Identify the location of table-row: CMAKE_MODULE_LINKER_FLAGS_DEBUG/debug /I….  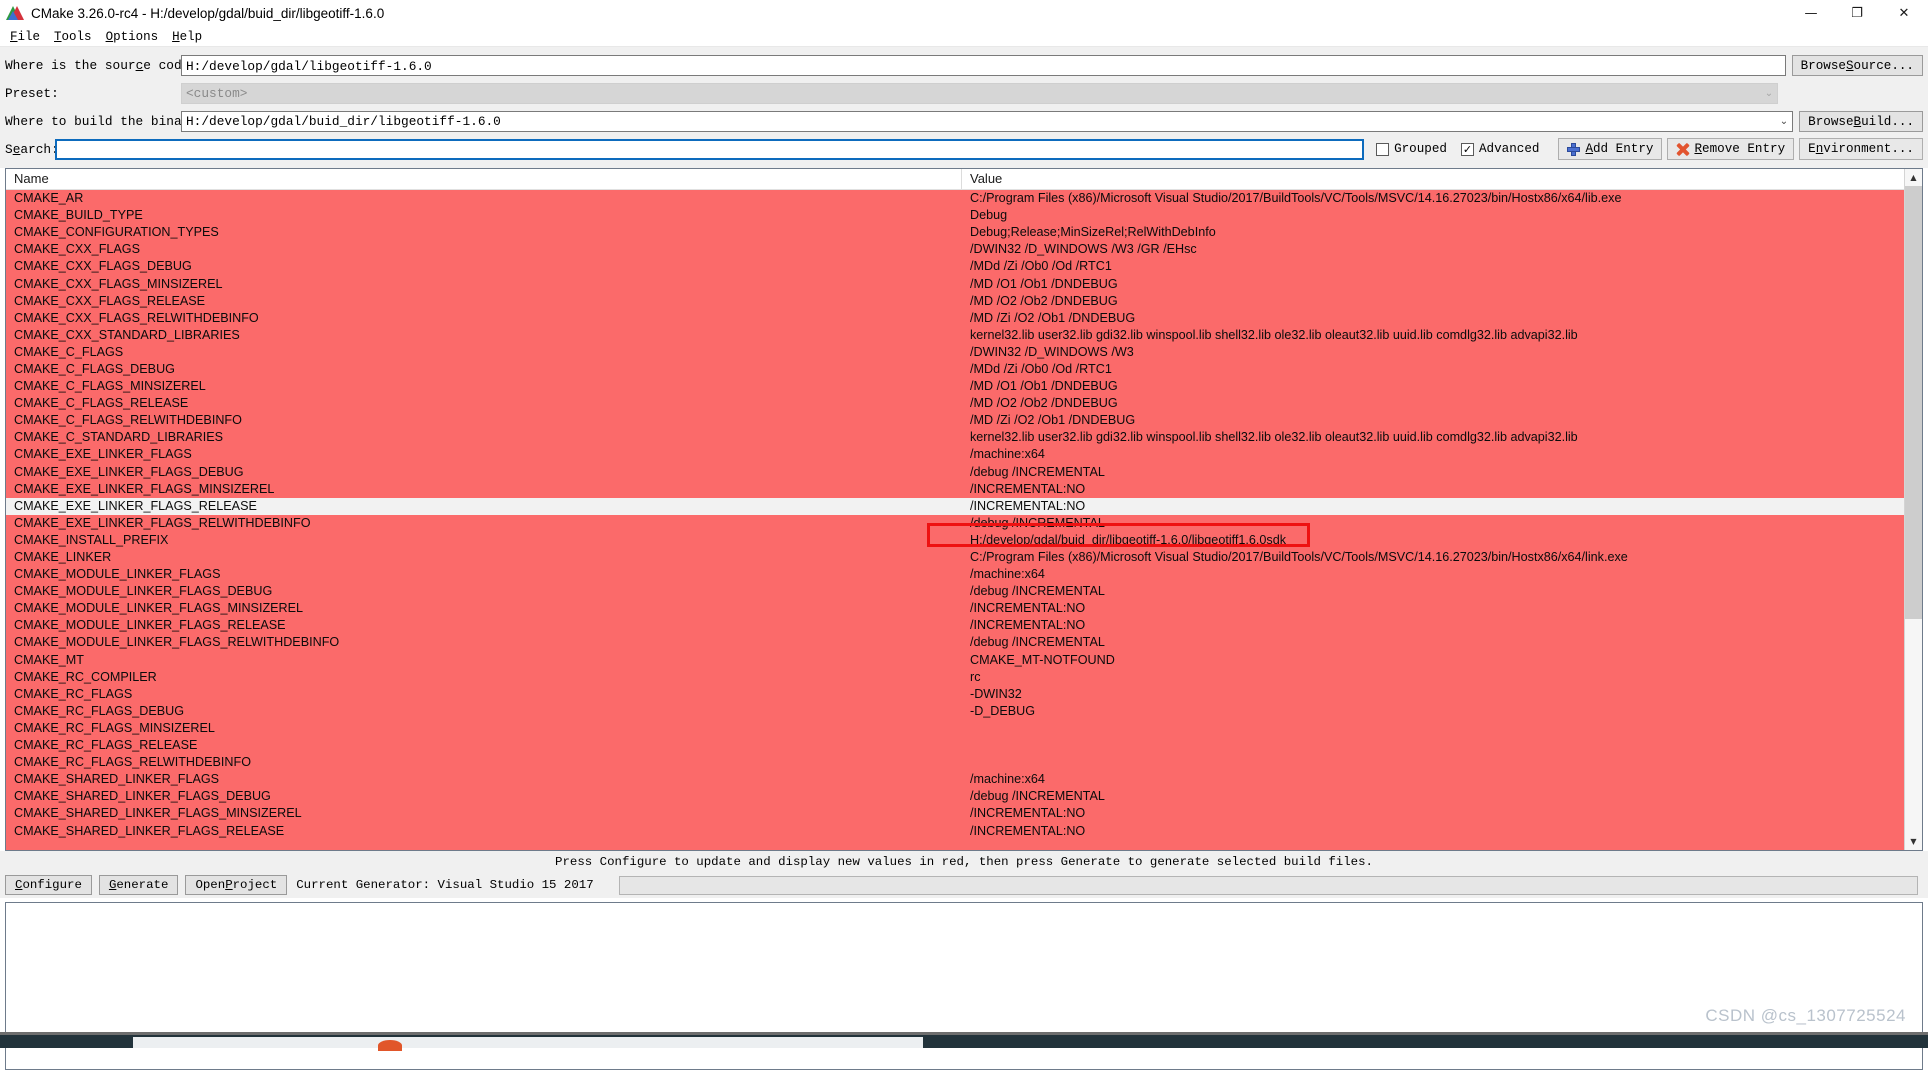
(955, 592).